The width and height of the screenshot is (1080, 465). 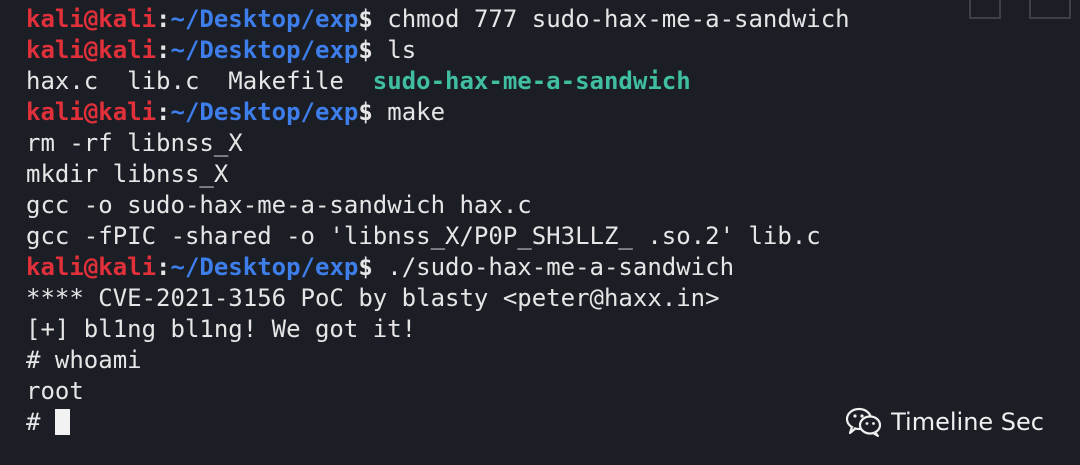 I want to click on text-cursor, so click(x=62, y=422).